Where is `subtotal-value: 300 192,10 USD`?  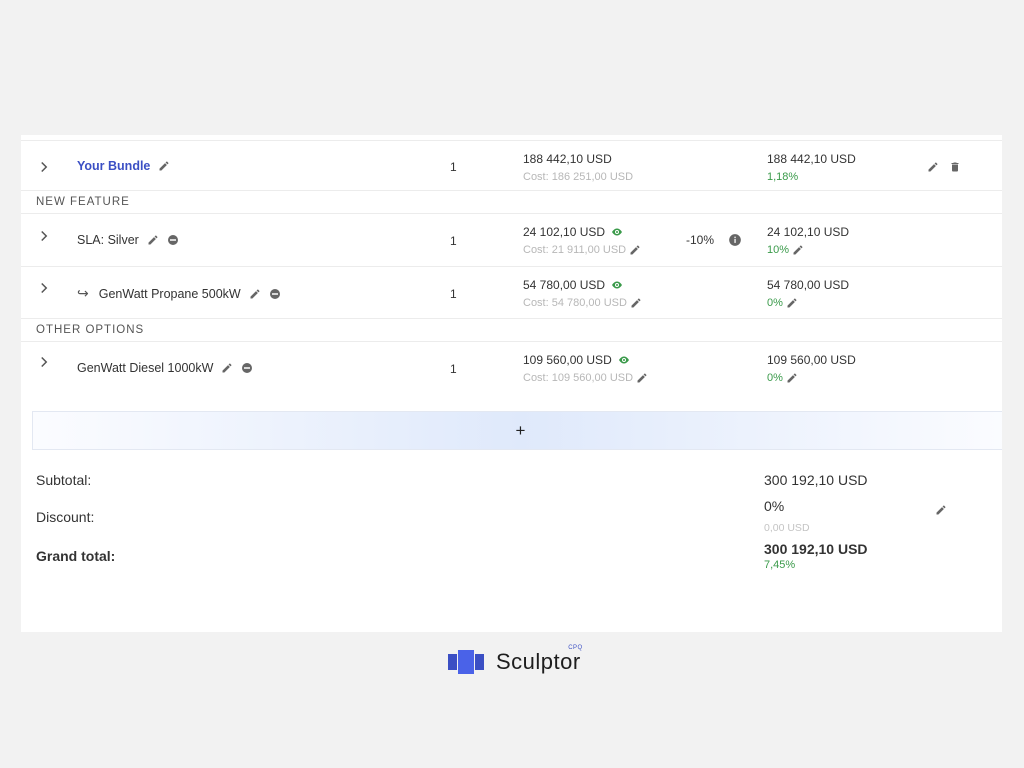
subtotal-value: 300 192,10 USD is located at coordinates (816, 480).